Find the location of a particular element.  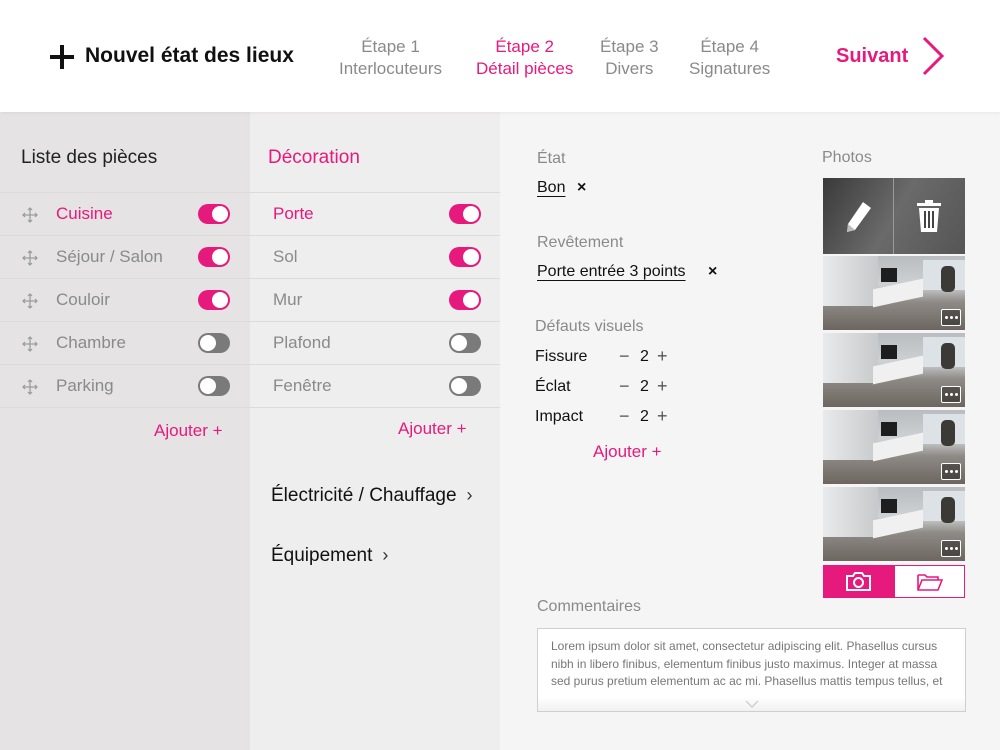

take-photo-button is located at coordinates (858, 581).